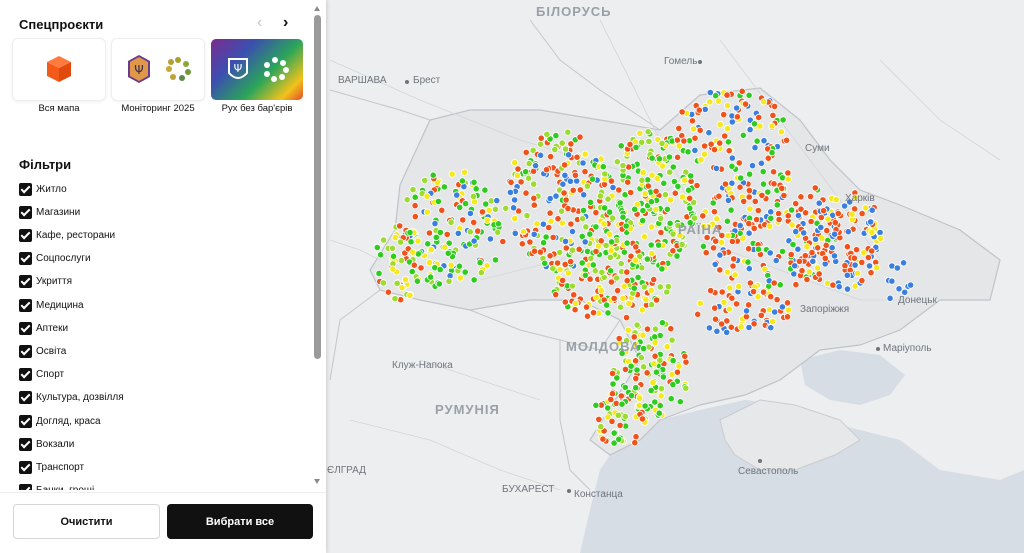 The height and width of the screenshot is (553, 1024). What do you see at coordinates (158, 69) in the screenshot?
I see `card-monitoring-2025: Ψ` at bounding box center [158, 69].